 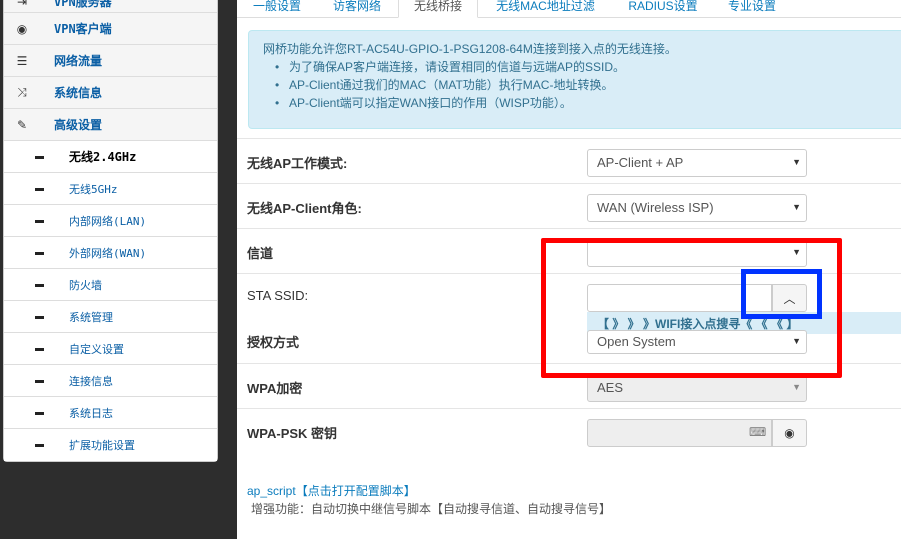 What do you see at coordinates (110, 413) in the screenshot?
I see `sidebar-subitem-syslog: 系统日志` at bounding box center [110, 413].